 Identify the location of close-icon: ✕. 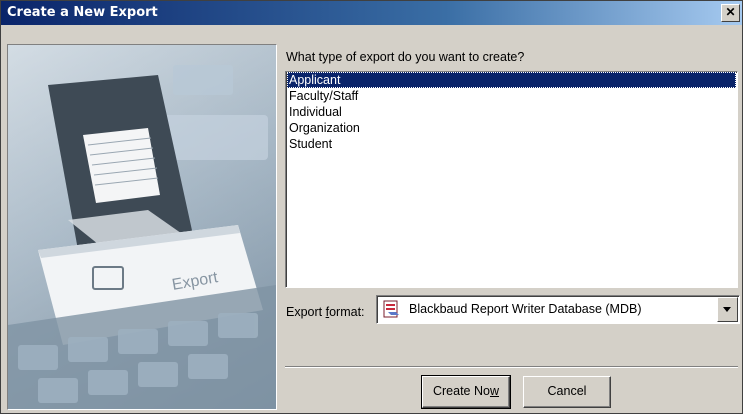
(730, 12).